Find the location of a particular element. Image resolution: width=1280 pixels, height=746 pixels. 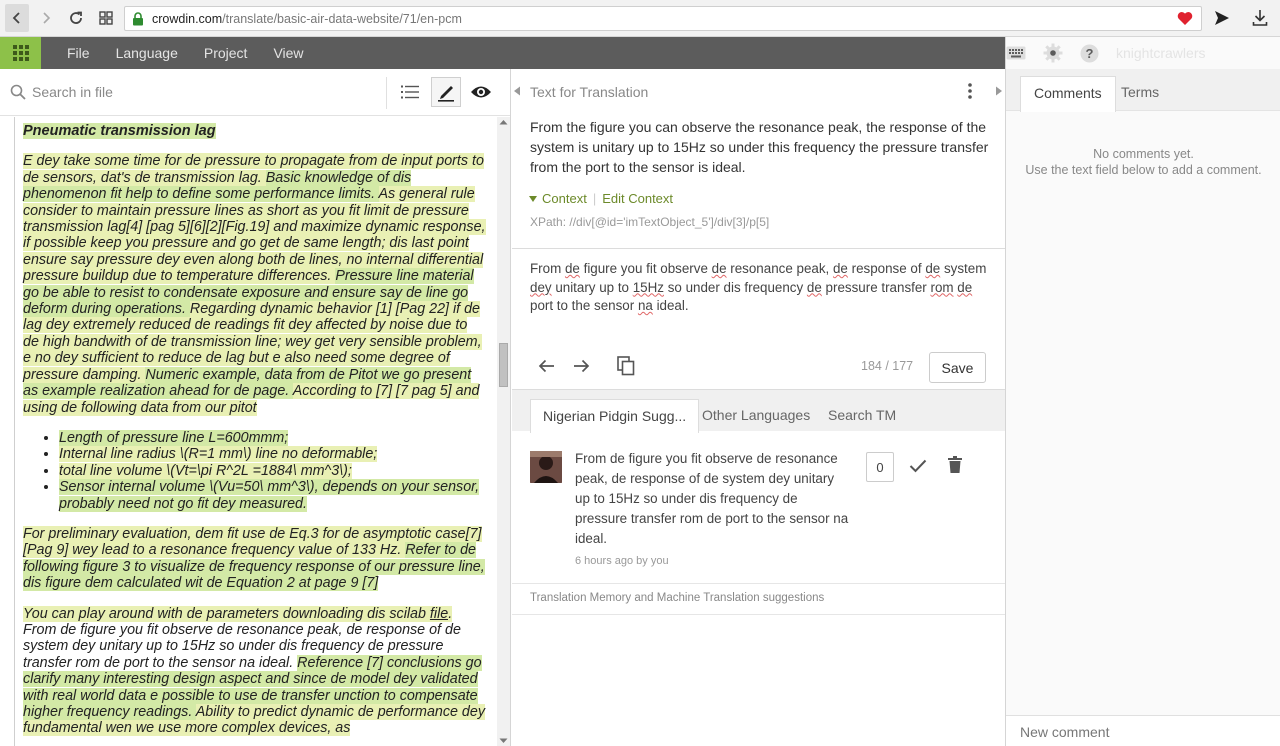

search-icon is located at coordinates (18, 92).